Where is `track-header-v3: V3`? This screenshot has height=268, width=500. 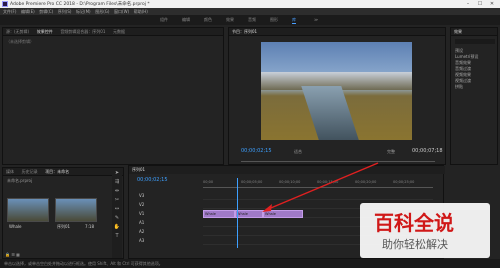
track-header-v3: V3 is located at coordinates (170, 196).